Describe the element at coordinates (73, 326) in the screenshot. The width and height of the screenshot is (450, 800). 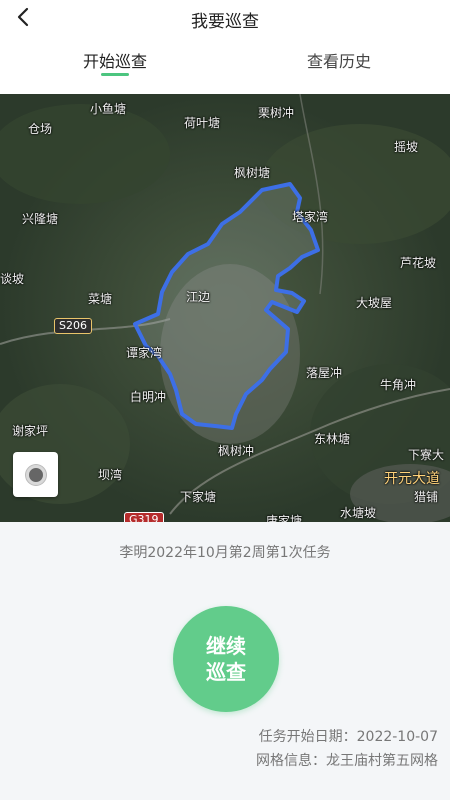
I see `road-shield: S206` at that location.